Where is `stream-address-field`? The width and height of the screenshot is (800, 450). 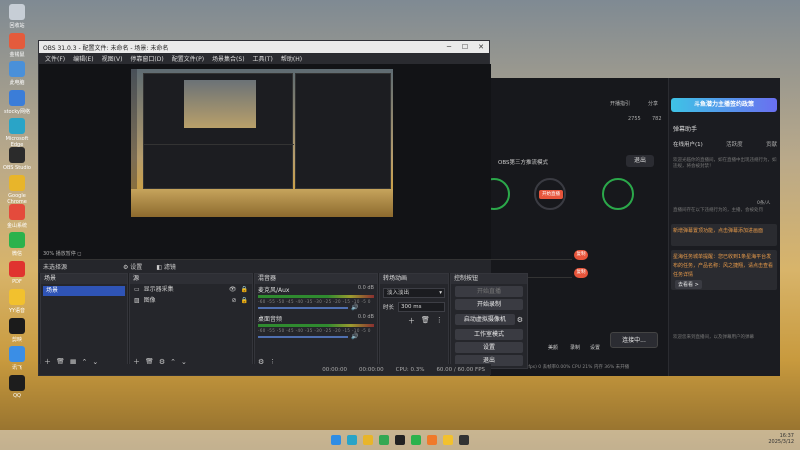 stream-address-field is located at coordinates (531, 255).